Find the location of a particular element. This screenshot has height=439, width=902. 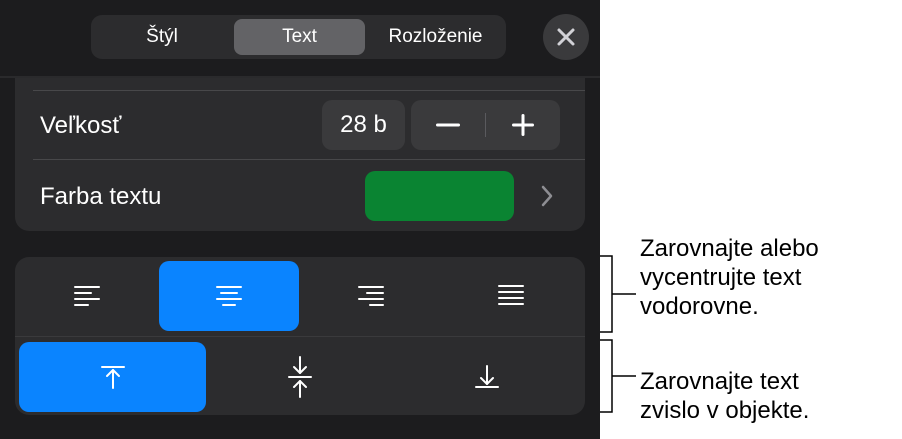

tab-text: Text is located at coordinates (299, 37).